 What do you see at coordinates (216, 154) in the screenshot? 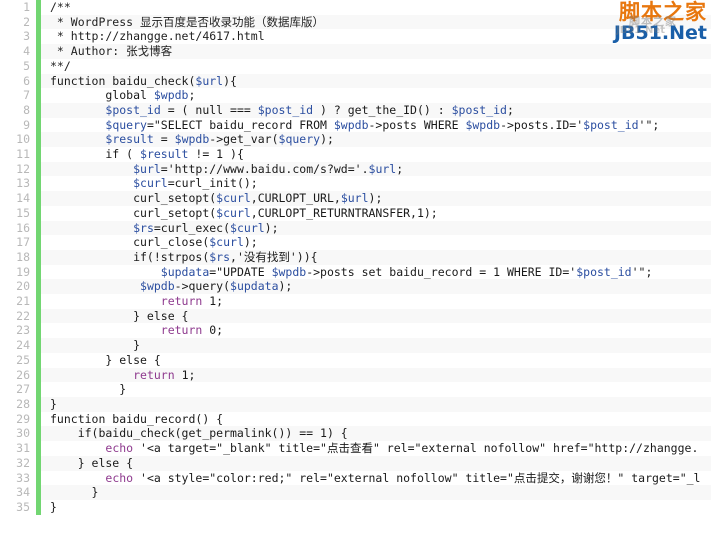
I see `code-token-pln: != 1 ){` at bounding box center [216, 154].